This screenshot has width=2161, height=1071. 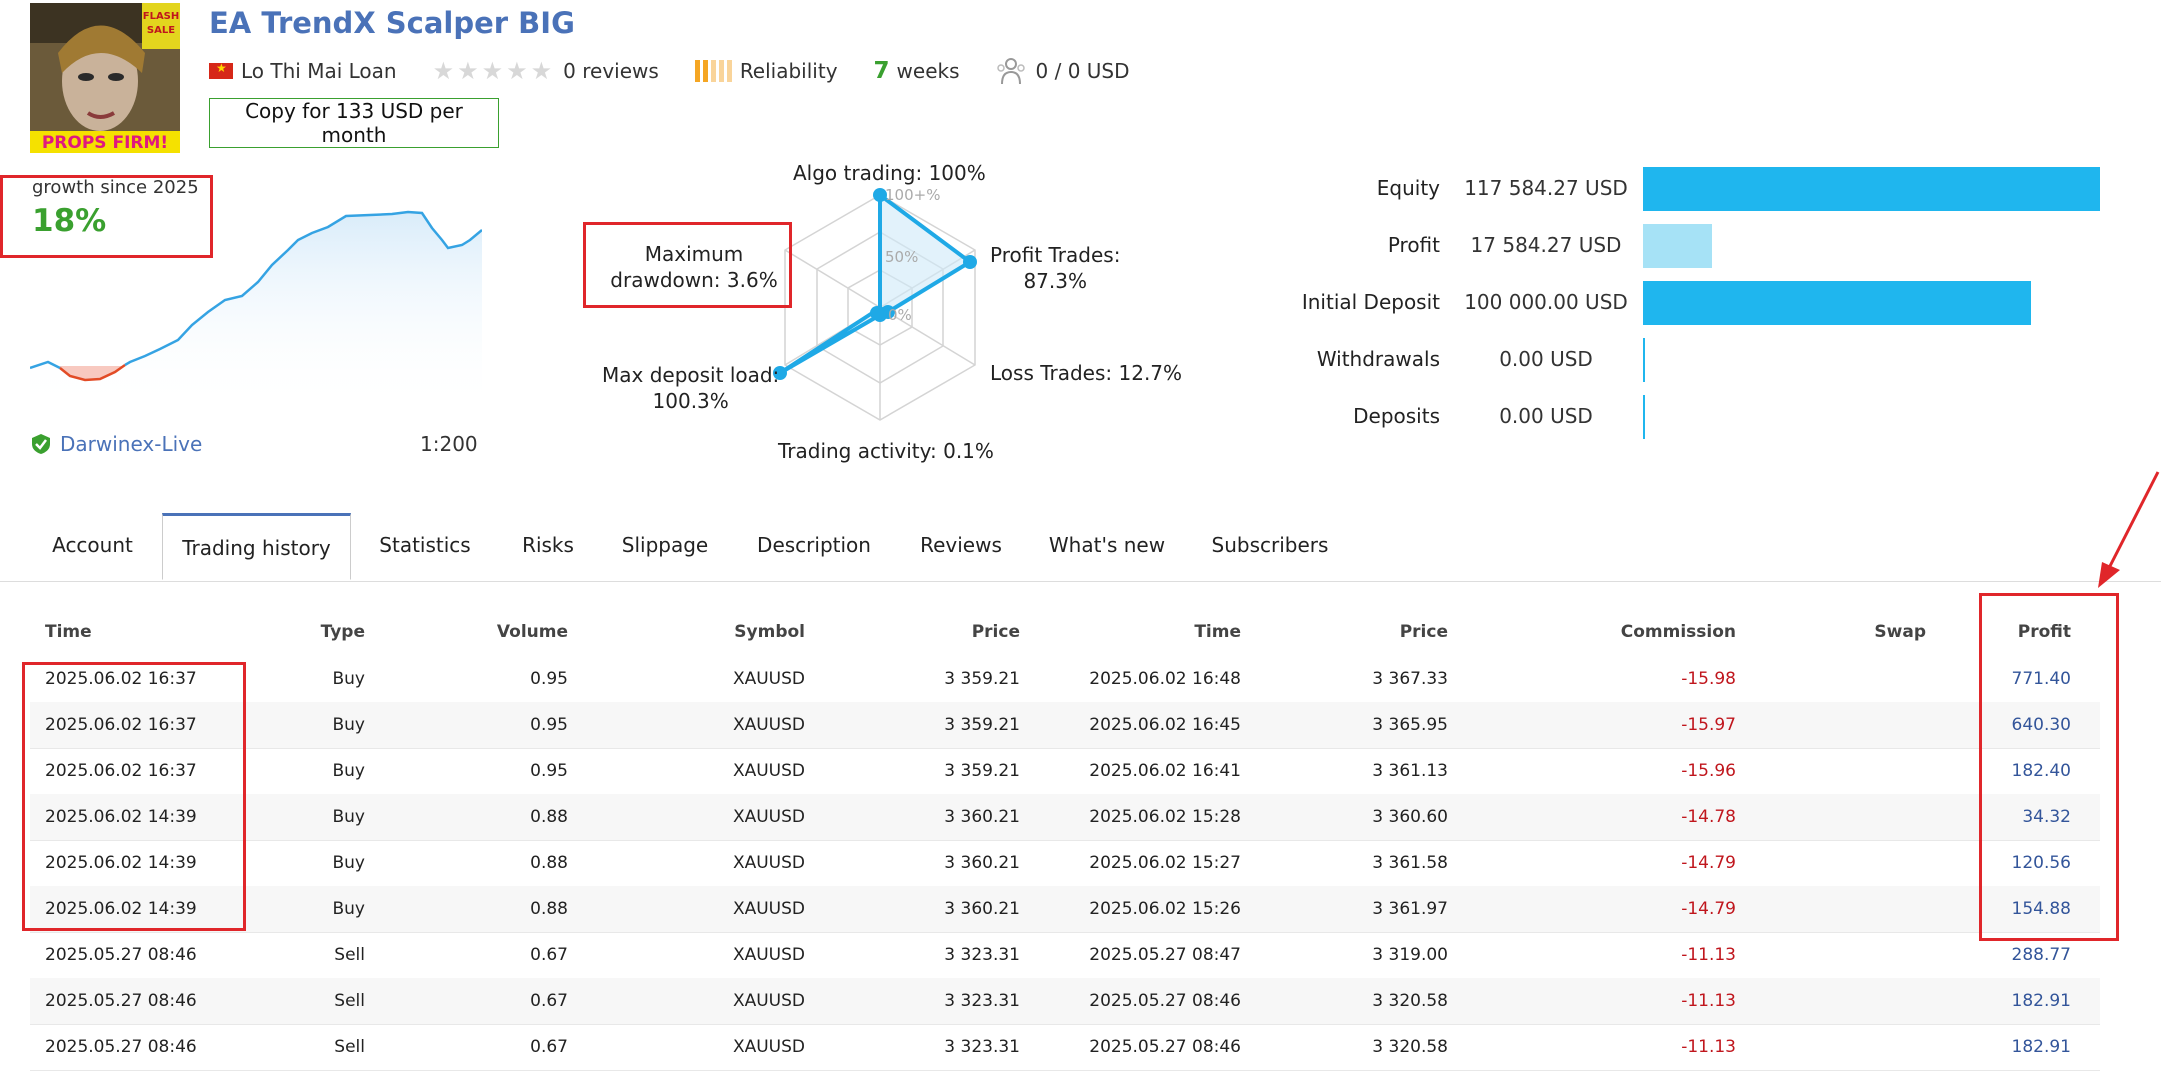 What do you see at coordinates (1055, 255) in the screenshot?
I see `radar-label-profit-trades-title: Profit Trades:` at bounding box center [1055, 255].